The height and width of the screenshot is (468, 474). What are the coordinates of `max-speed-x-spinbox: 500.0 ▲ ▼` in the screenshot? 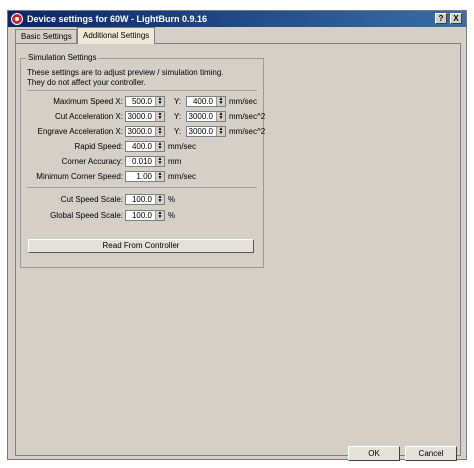 It's located at (145, 101).